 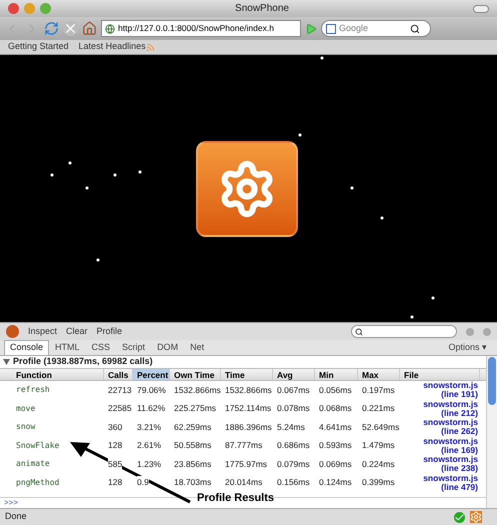 I want to click on column-header: Avg, so click(x=294, y=374).